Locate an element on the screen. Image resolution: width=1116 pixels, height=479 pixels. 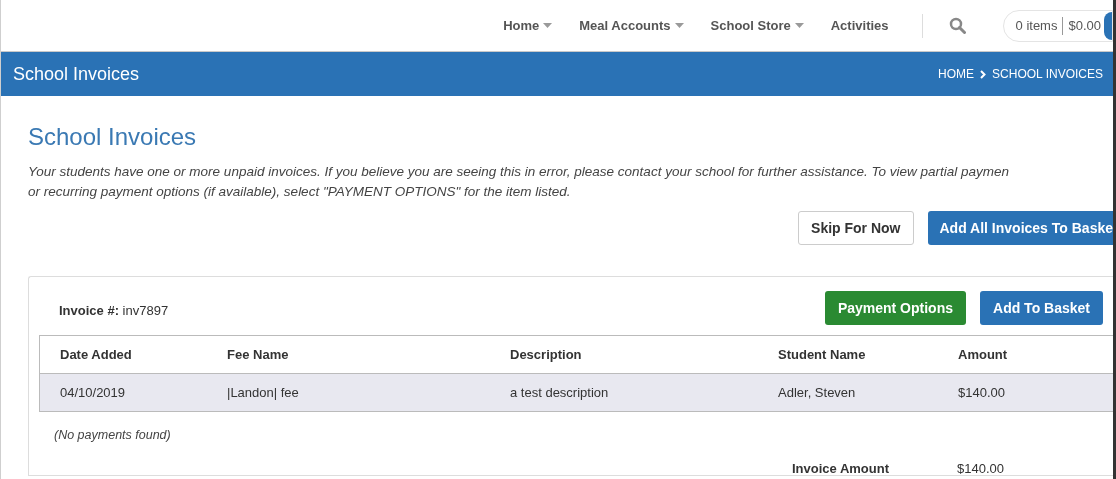
info-message: Your students have one or more unpaid invoices. If you believe you are seeing this in error, please contact your school for further assistance. To view partial paymen or recurring payment options (if available), select "PAYMENT OPTIONS" for the item listed. is located at coordinates (519, 182).